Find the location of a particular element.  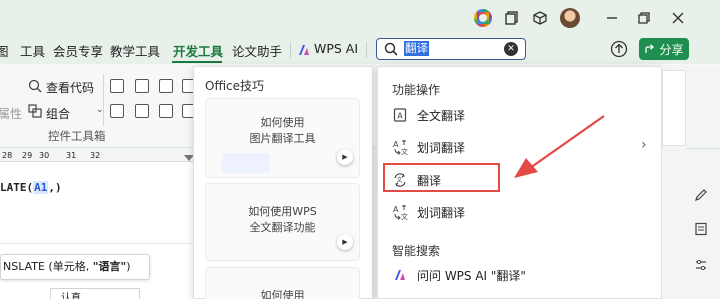

result-ask-wps-ai-label: 问问 WPS AI "翻译" is located at coordinates (471, 275).